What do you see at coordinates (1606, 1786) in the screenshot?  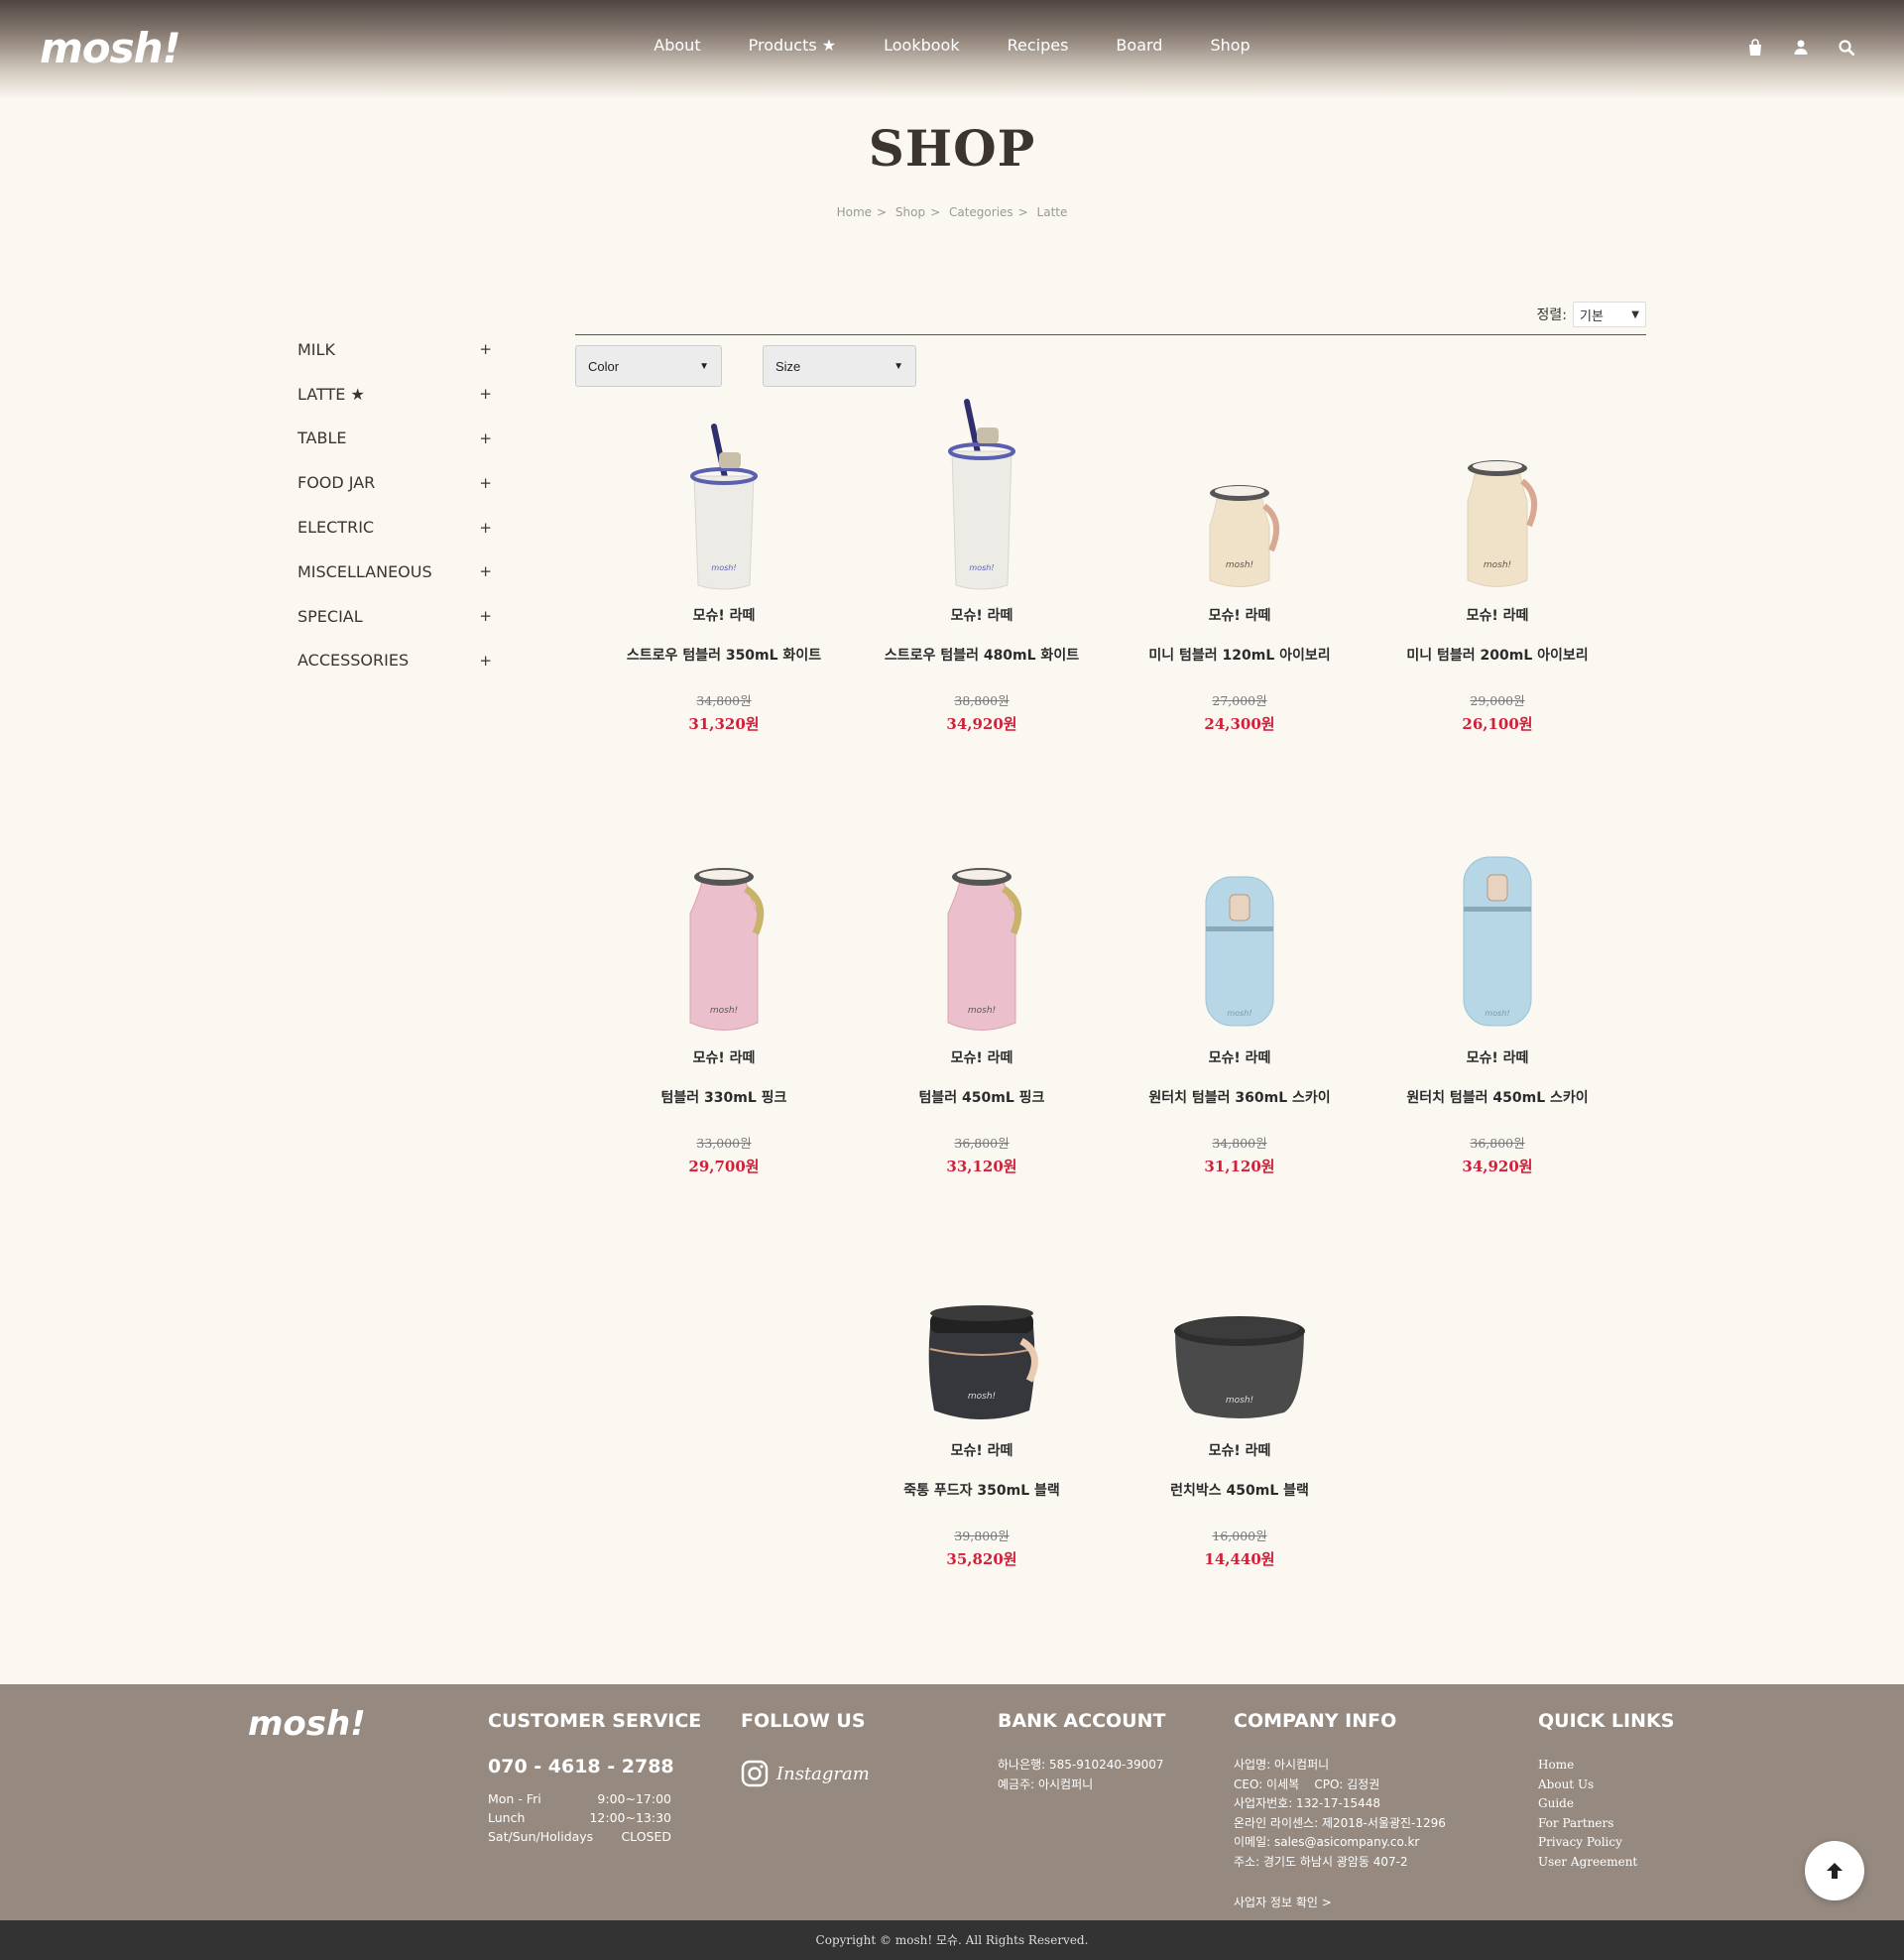 I see `quick-link-about: About Us` at bounding box center [1606, 1786].